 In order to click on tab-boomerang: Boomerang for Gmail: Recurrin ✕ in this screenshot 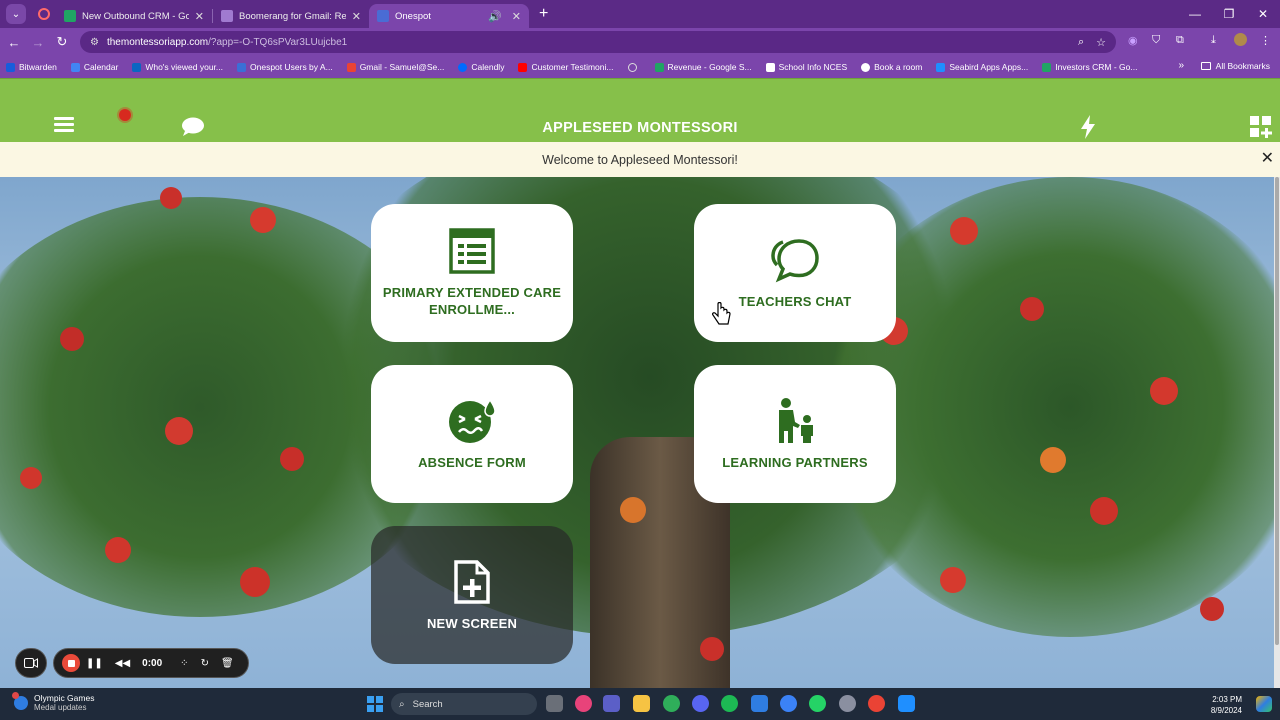, I will do `click(291, 16)`.